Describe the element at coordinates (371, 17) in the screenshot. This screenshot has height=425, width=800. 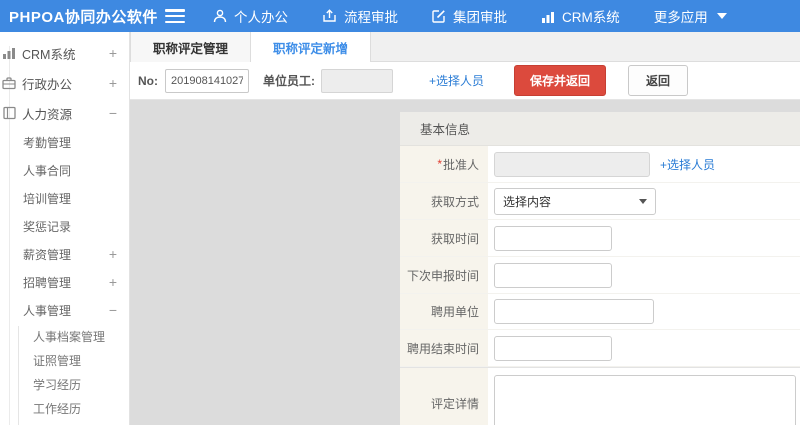
I see `nav-label: 流程审批` at that location.